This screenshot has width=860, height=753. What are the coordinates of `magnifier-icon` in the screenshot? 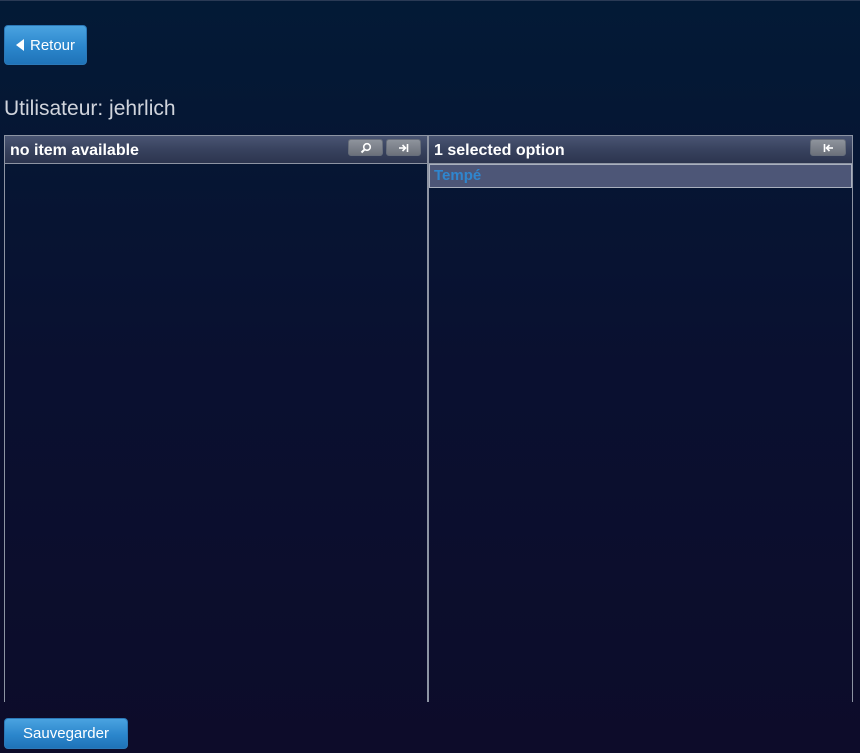 It's located at (365, 147).